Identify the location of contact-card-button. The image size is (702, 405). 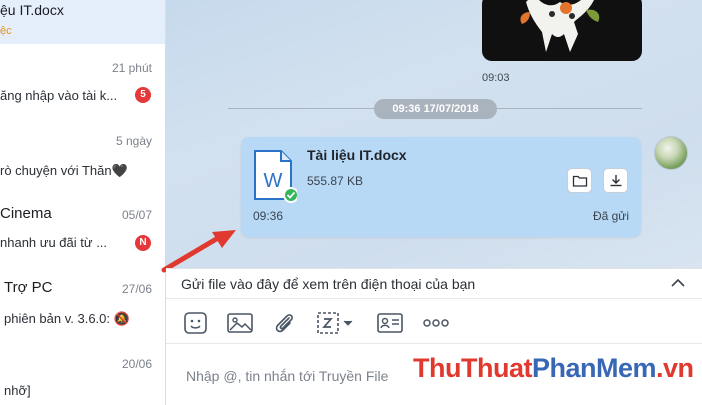
(390, 323).